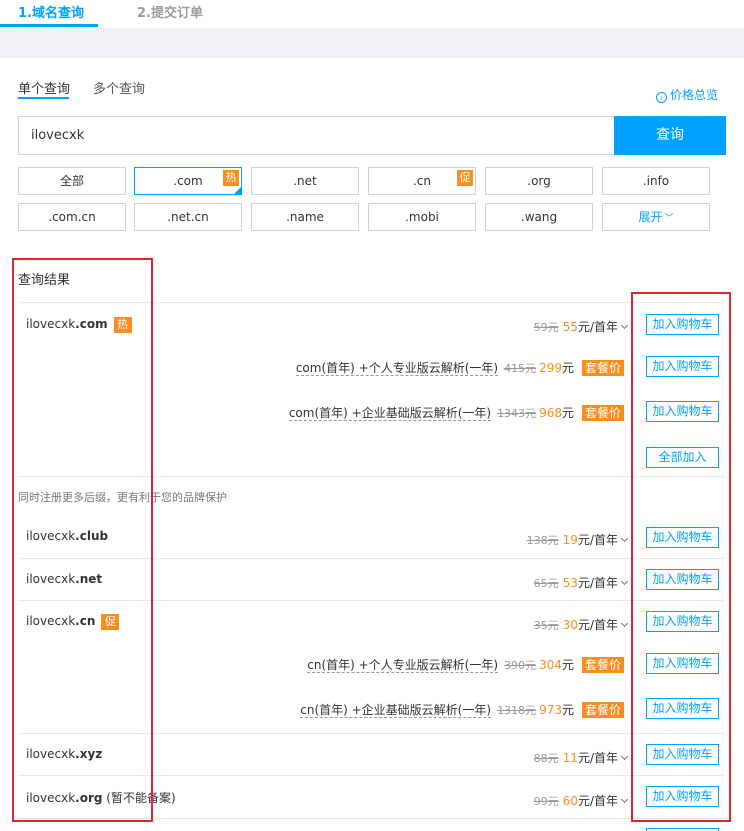 This screenshot has width=744, height=831. I want to click on chevron-down-icon: ﹀, so click(669, 219).